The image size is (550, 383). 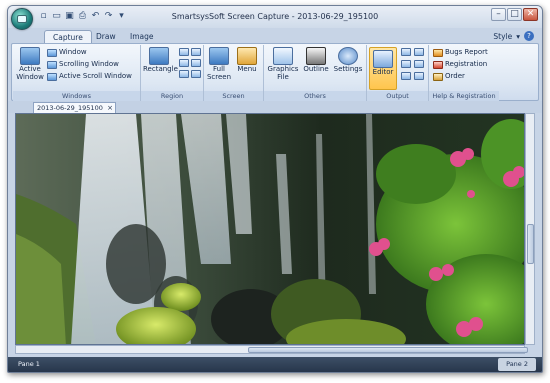 What do you see at coordinates (30, 73) in the screenshot?
I see `active-window-label: Active Window` at bounding box center [30, 73].